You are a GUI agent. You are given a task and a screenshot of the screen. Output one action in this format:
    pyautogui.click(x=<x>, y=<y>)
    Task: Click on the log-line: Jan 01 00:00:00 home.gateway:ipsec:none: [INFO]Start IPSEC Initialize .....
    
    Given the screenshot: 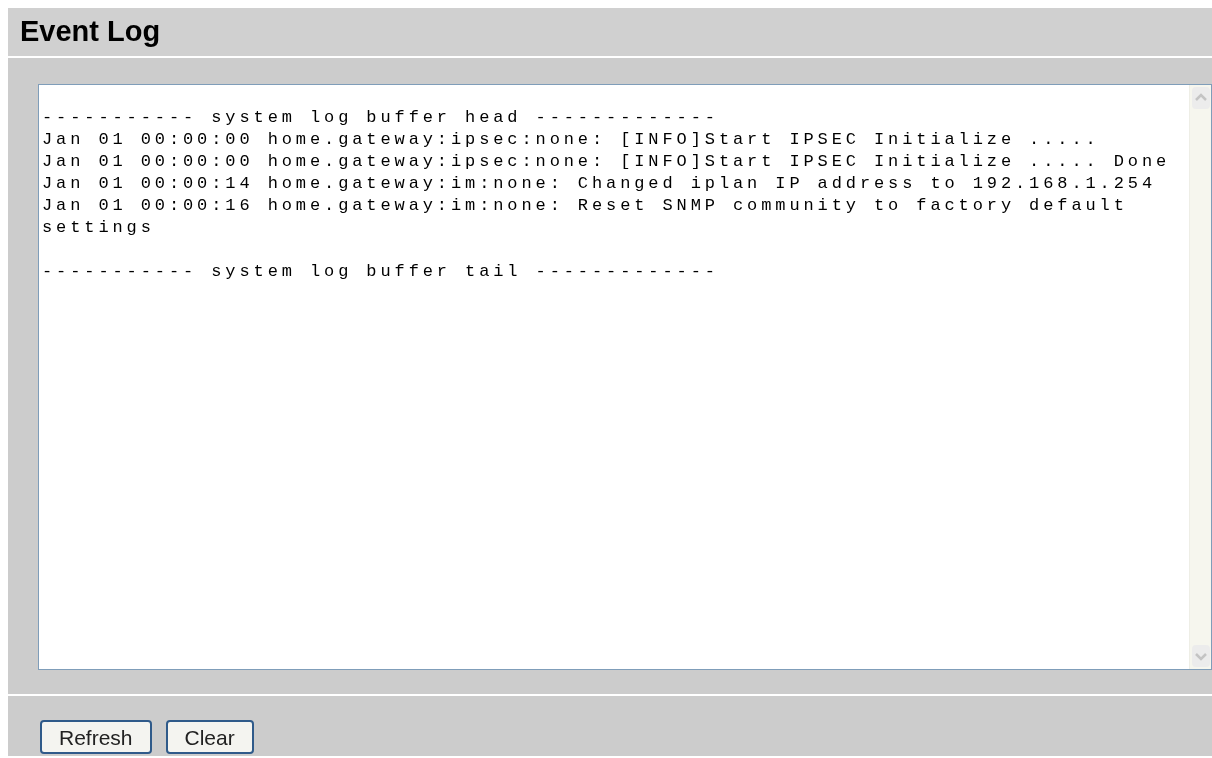 What is the action you would take?
    pyautogui.click(x=571, y=140)
    